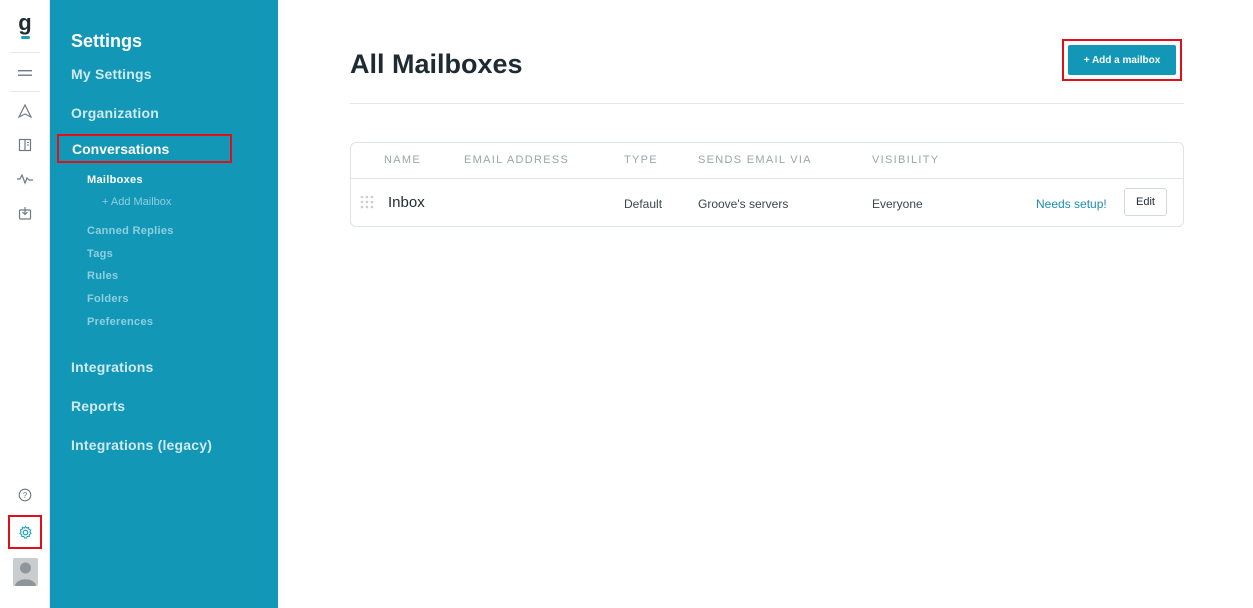  What do you see at coordinates (136, 202) in the screenshot?
I see `sidebar-subitem-add-mailbox: + Add Mailbox` at bounding box center [136, 202].